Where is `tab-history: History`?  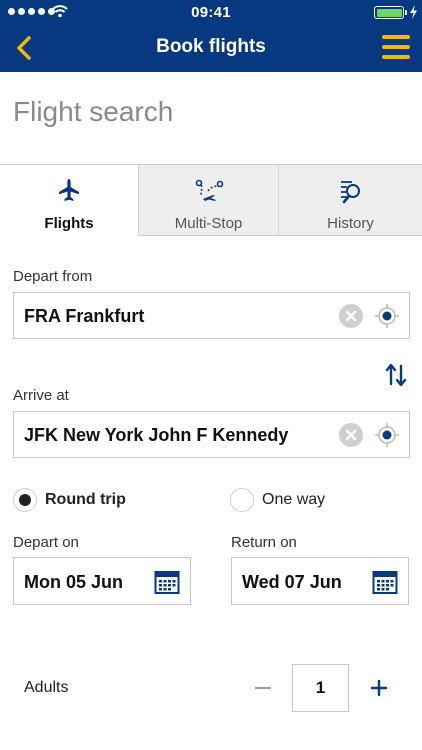
tab-history: History is located at coordinates (350, 200).